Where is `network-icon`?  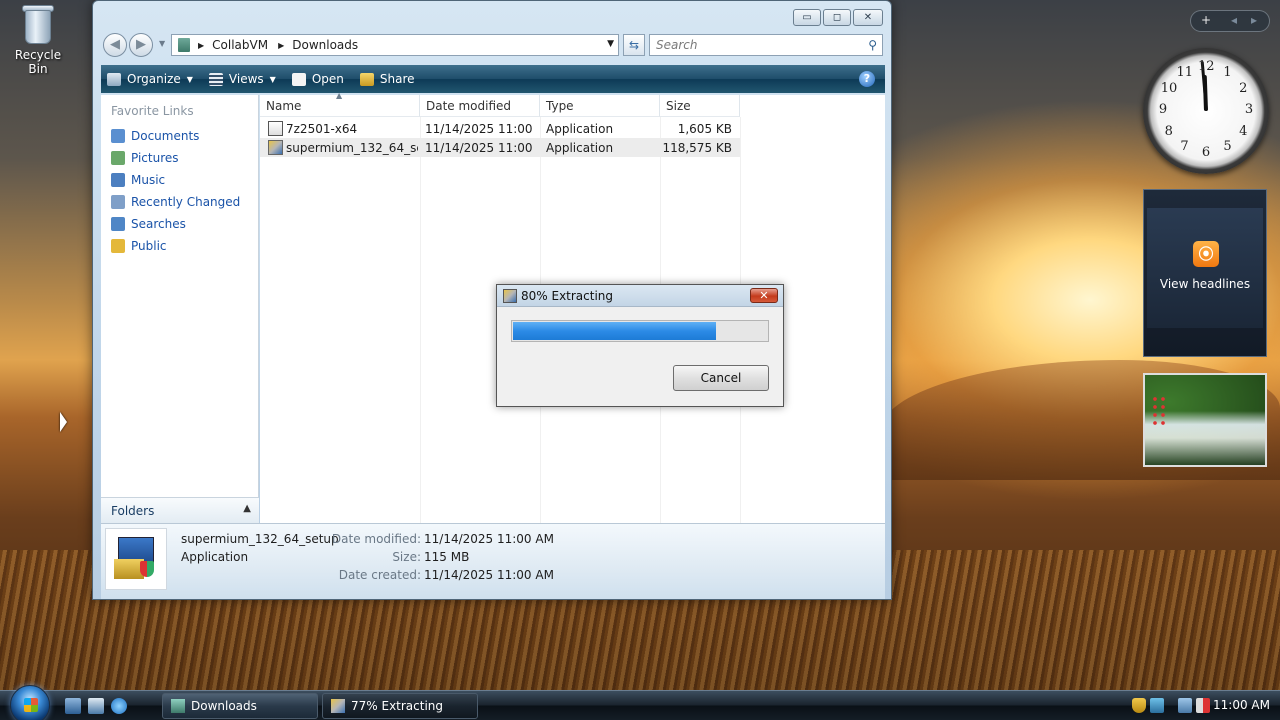
network-icon is located at coordinates (1185, 705).